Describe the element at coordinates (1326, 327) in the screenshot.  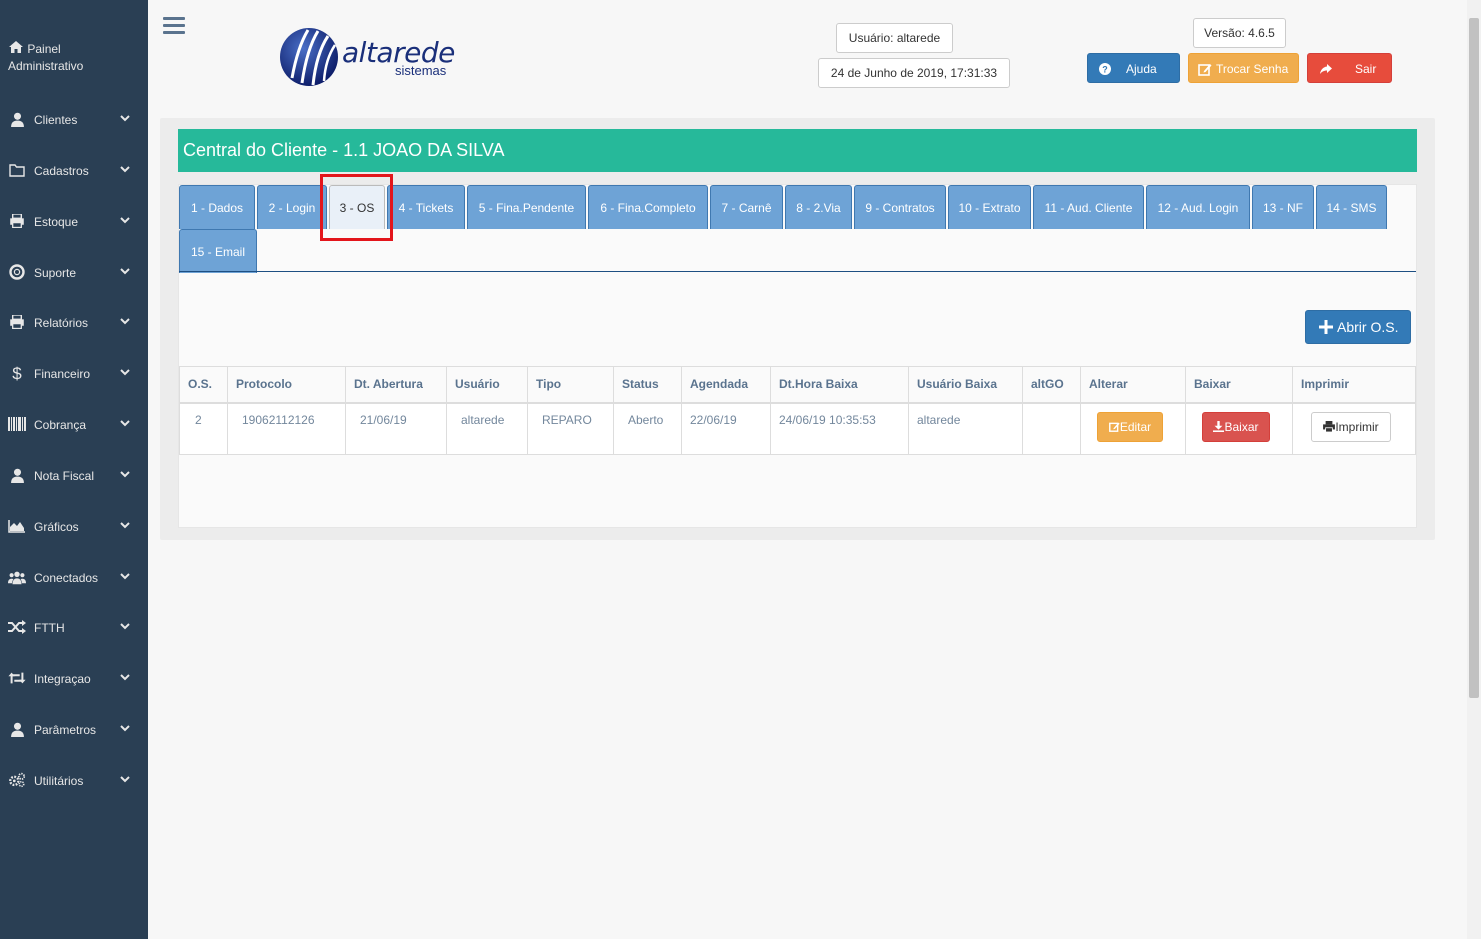
I see `plus-icon` at that location.